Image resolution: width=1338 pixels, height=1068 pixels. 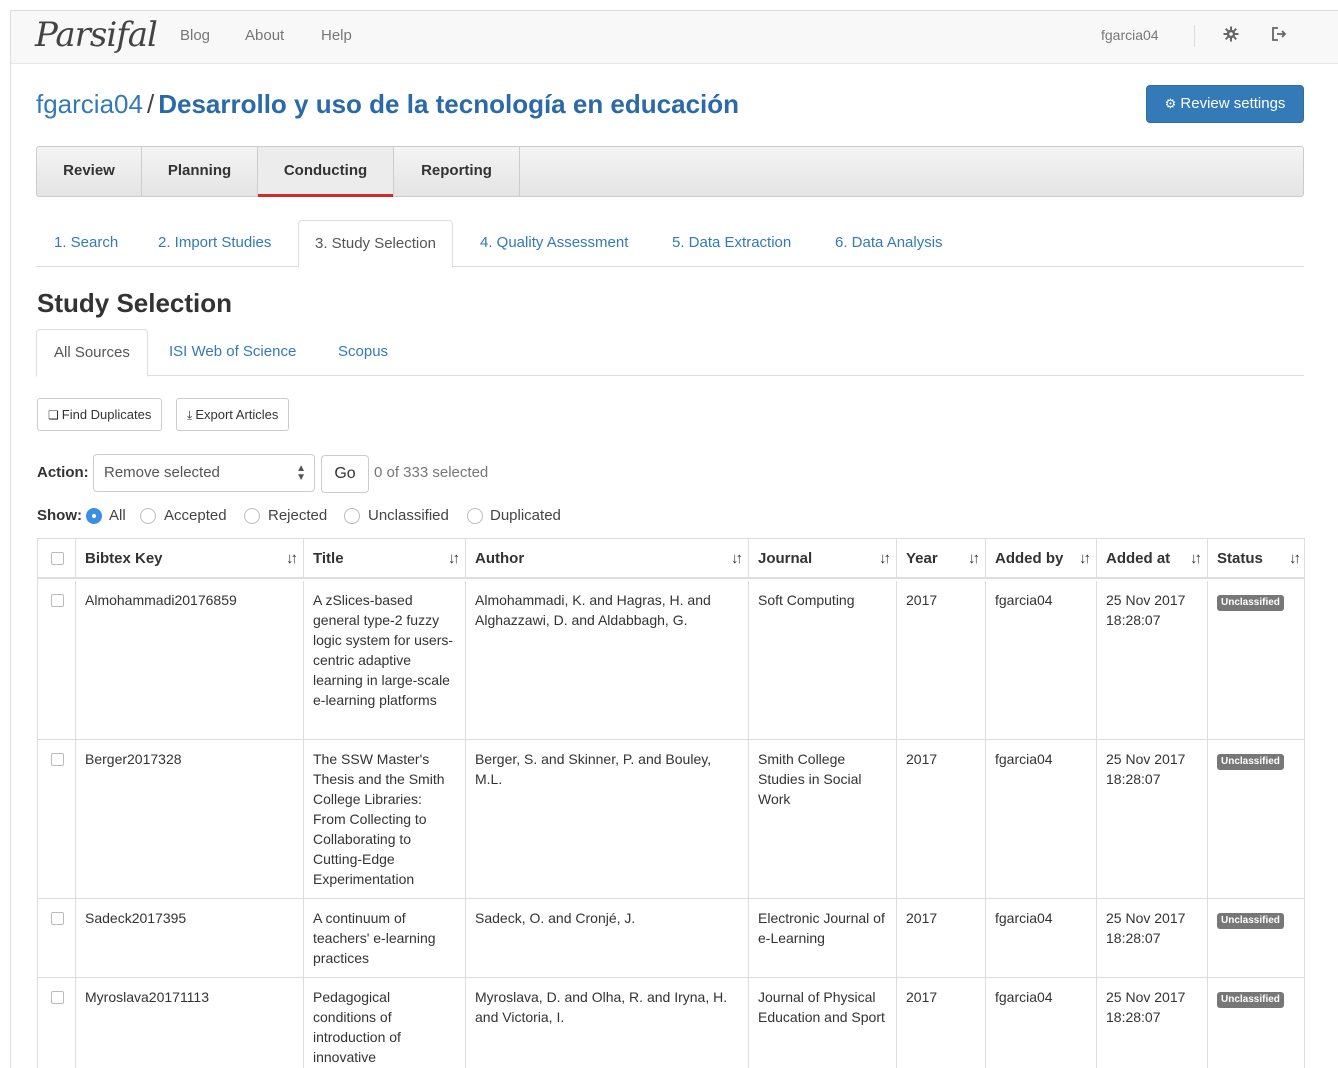 I want to click on radio-duplicated, so click(x=475, y=516).